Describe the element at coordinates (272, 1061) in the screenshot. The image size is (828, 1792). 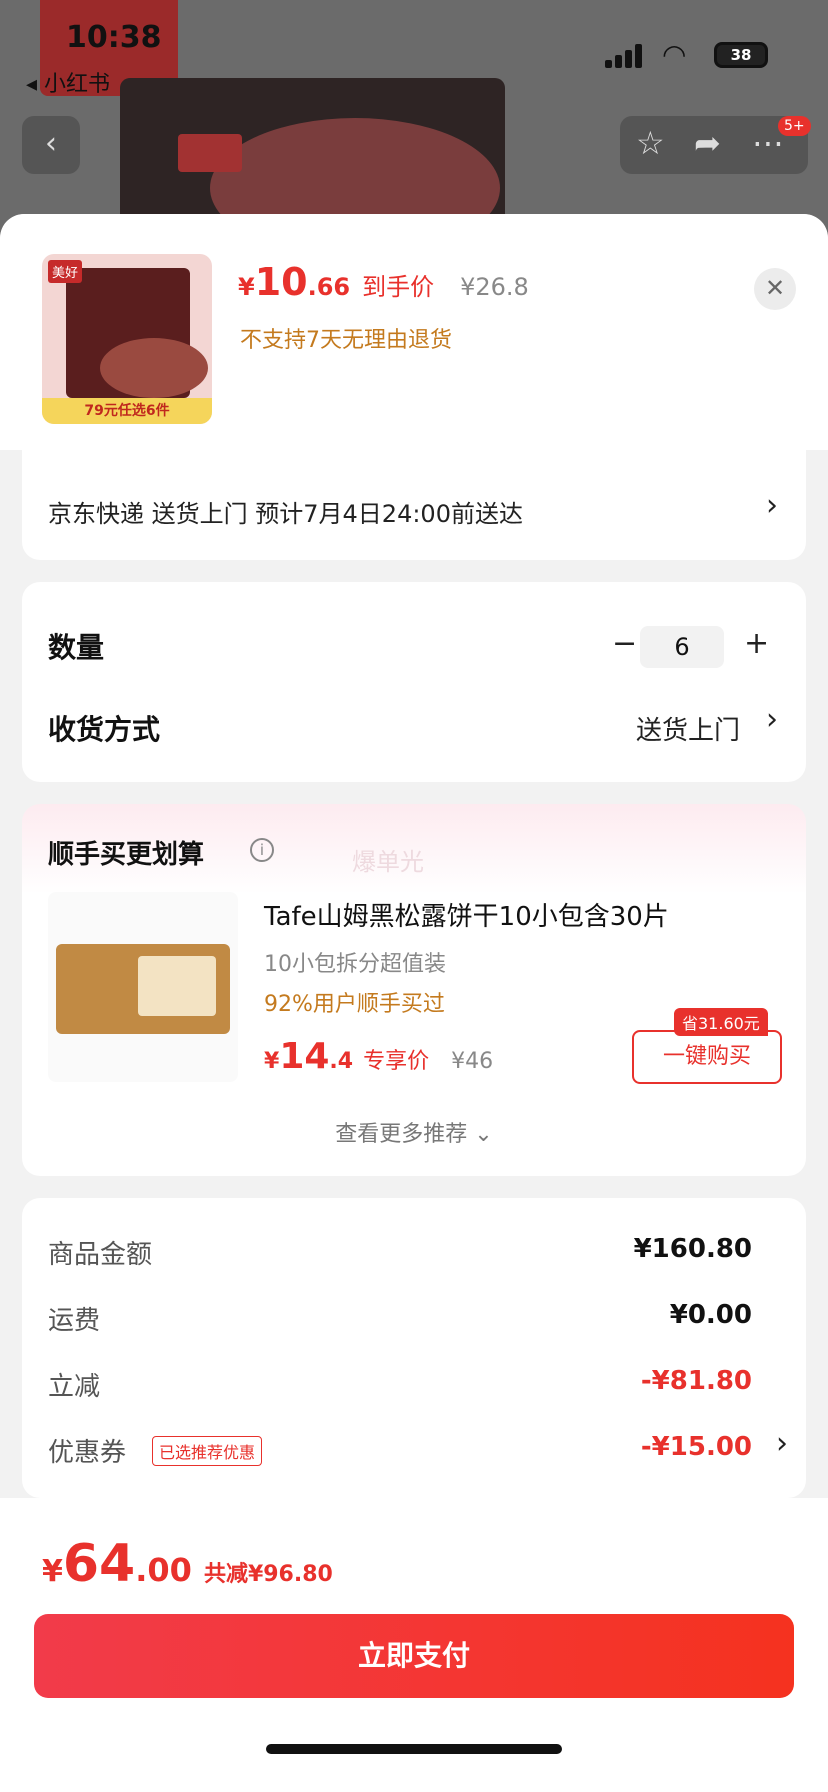
I see `rec-price-currency: ¥` at that location.